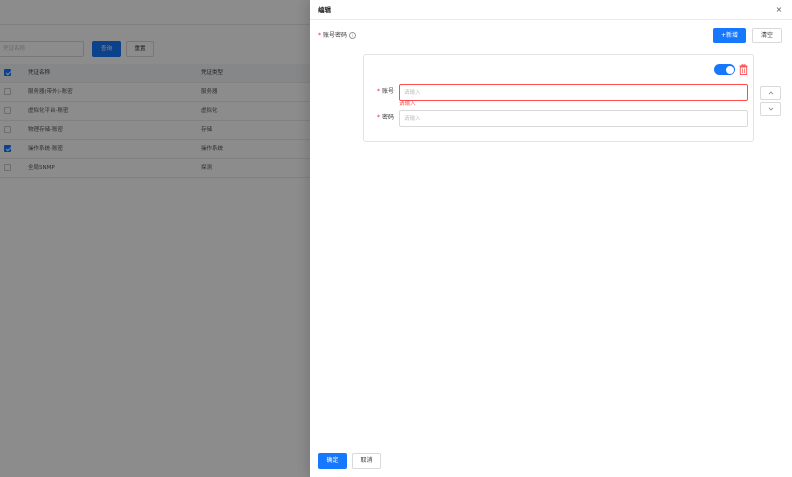 The image size is (792, 477). Describe the element at coordinates (324, 10) in the screenshot. I see `drawer-title: 编辑` at that location.